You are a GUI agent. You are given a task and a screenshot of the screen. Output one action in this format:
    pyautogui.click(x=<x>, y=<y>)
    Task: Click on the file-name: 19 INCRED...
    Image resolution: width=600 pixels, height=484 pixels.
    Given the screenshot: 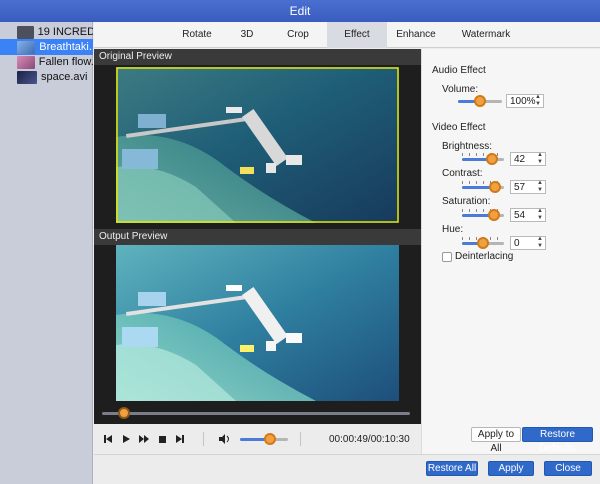 What is the action you would take?
    pyautogui.click(x=65, y=32)
    